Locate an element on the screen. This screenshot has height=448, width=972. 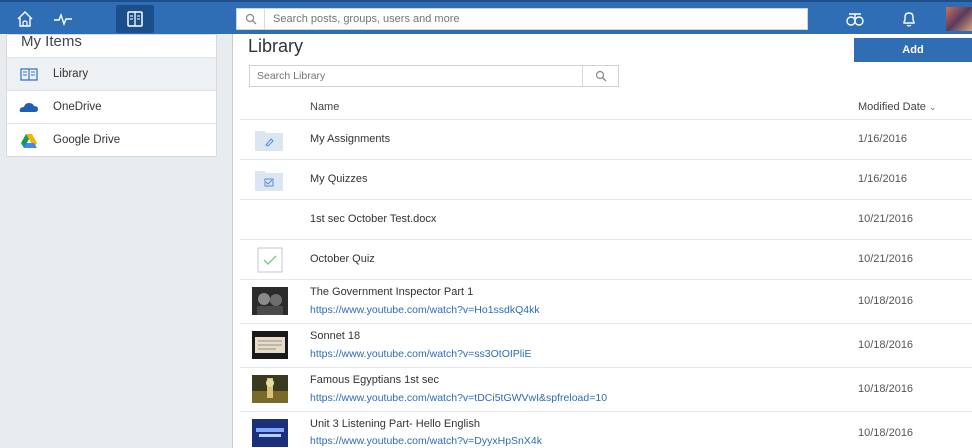
network-icon is located at coordinates (855, 19).